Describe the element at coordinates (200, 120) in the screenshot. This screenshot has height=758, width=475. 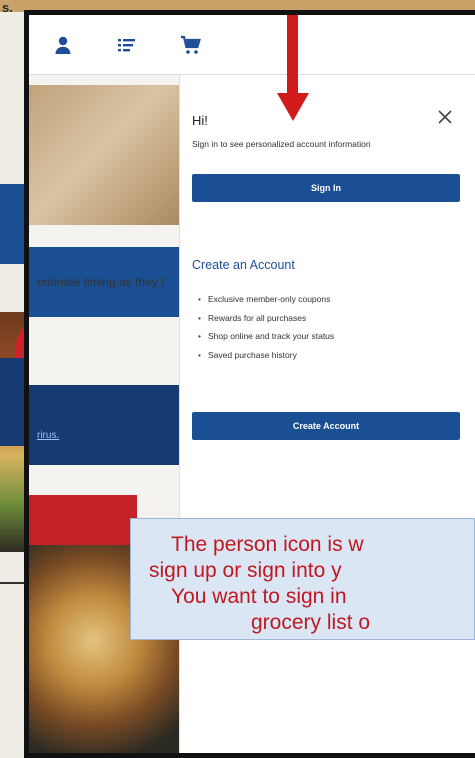
I see `panel-greeting: Hi!` at that location.